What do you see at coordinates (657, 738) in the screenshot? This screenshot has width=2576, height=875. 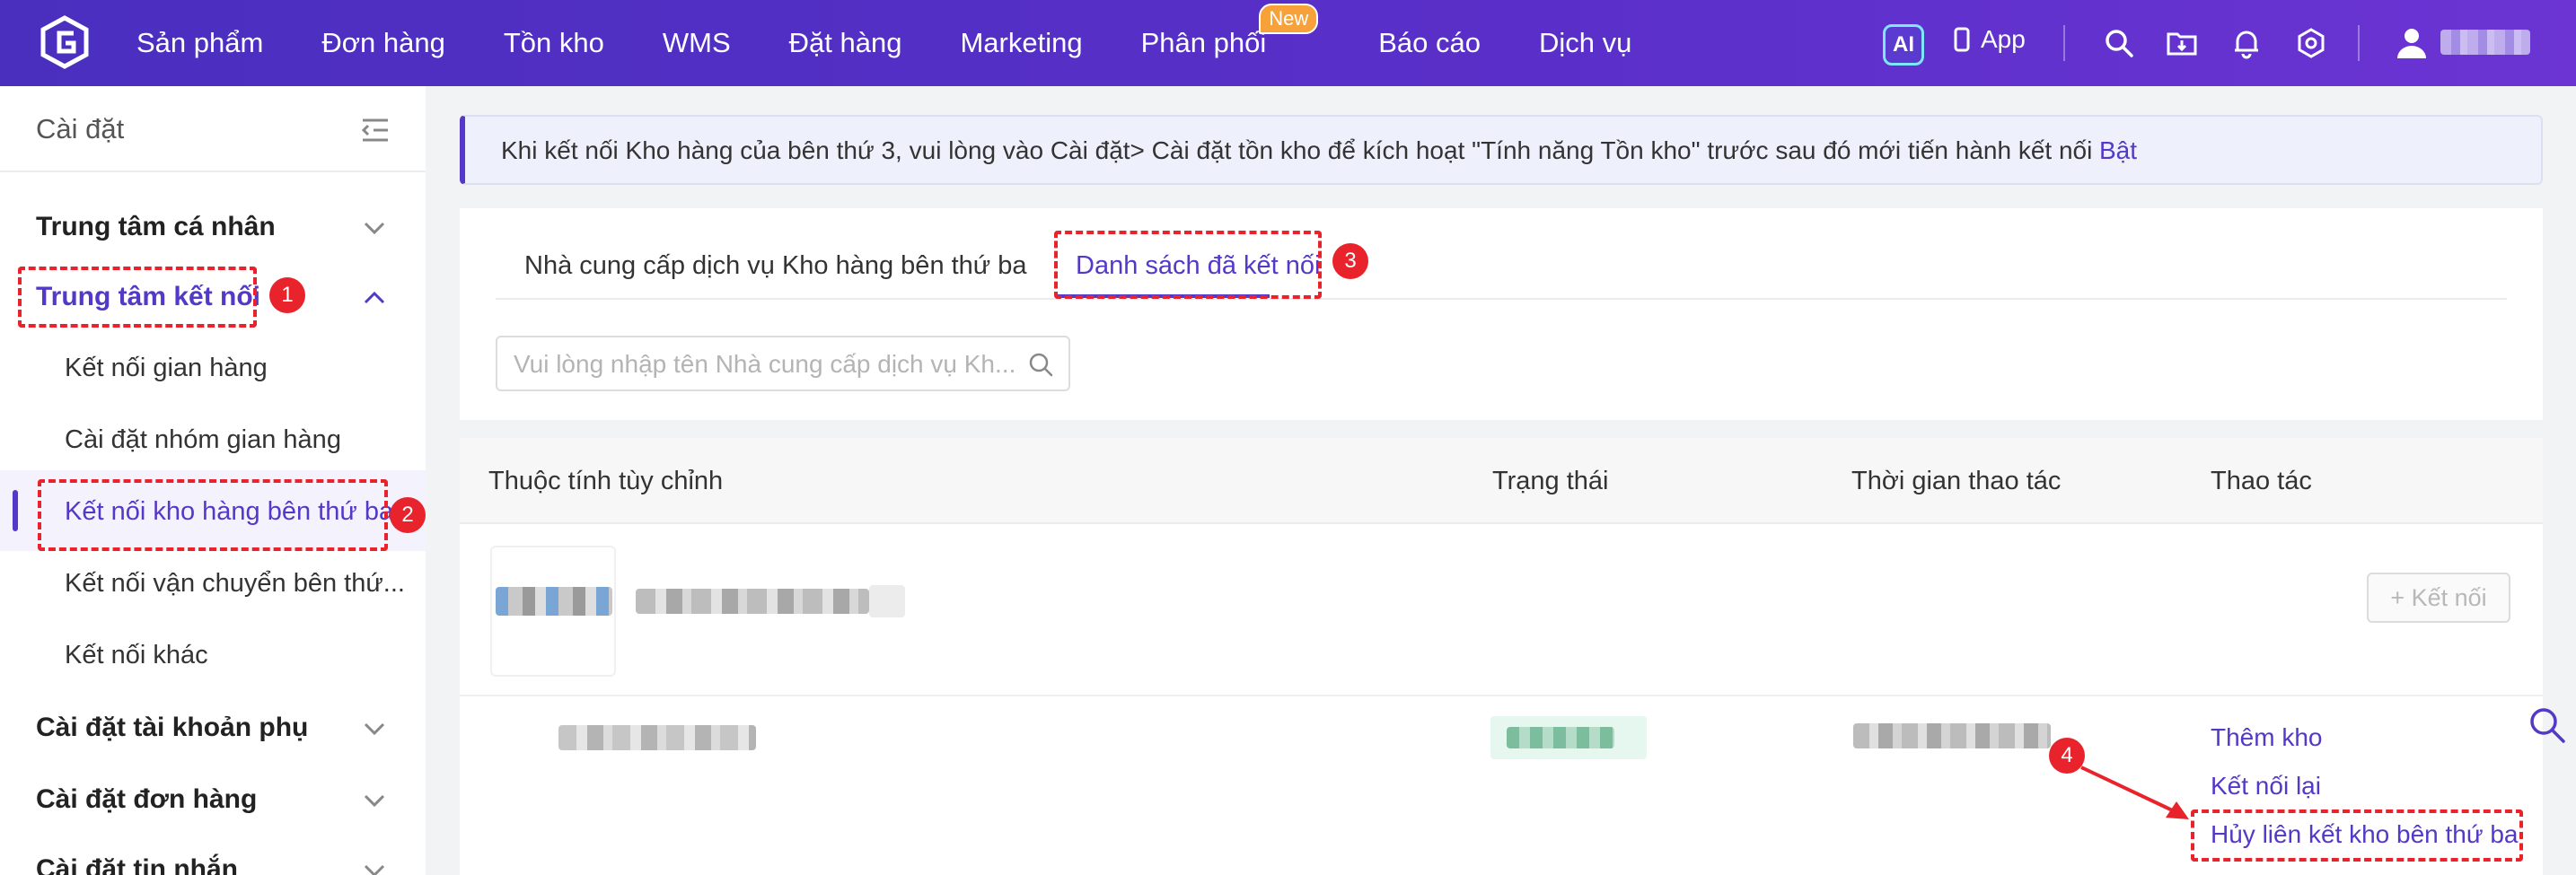 I see `warehouse-name-blurred` at bounding box center [657, 738].